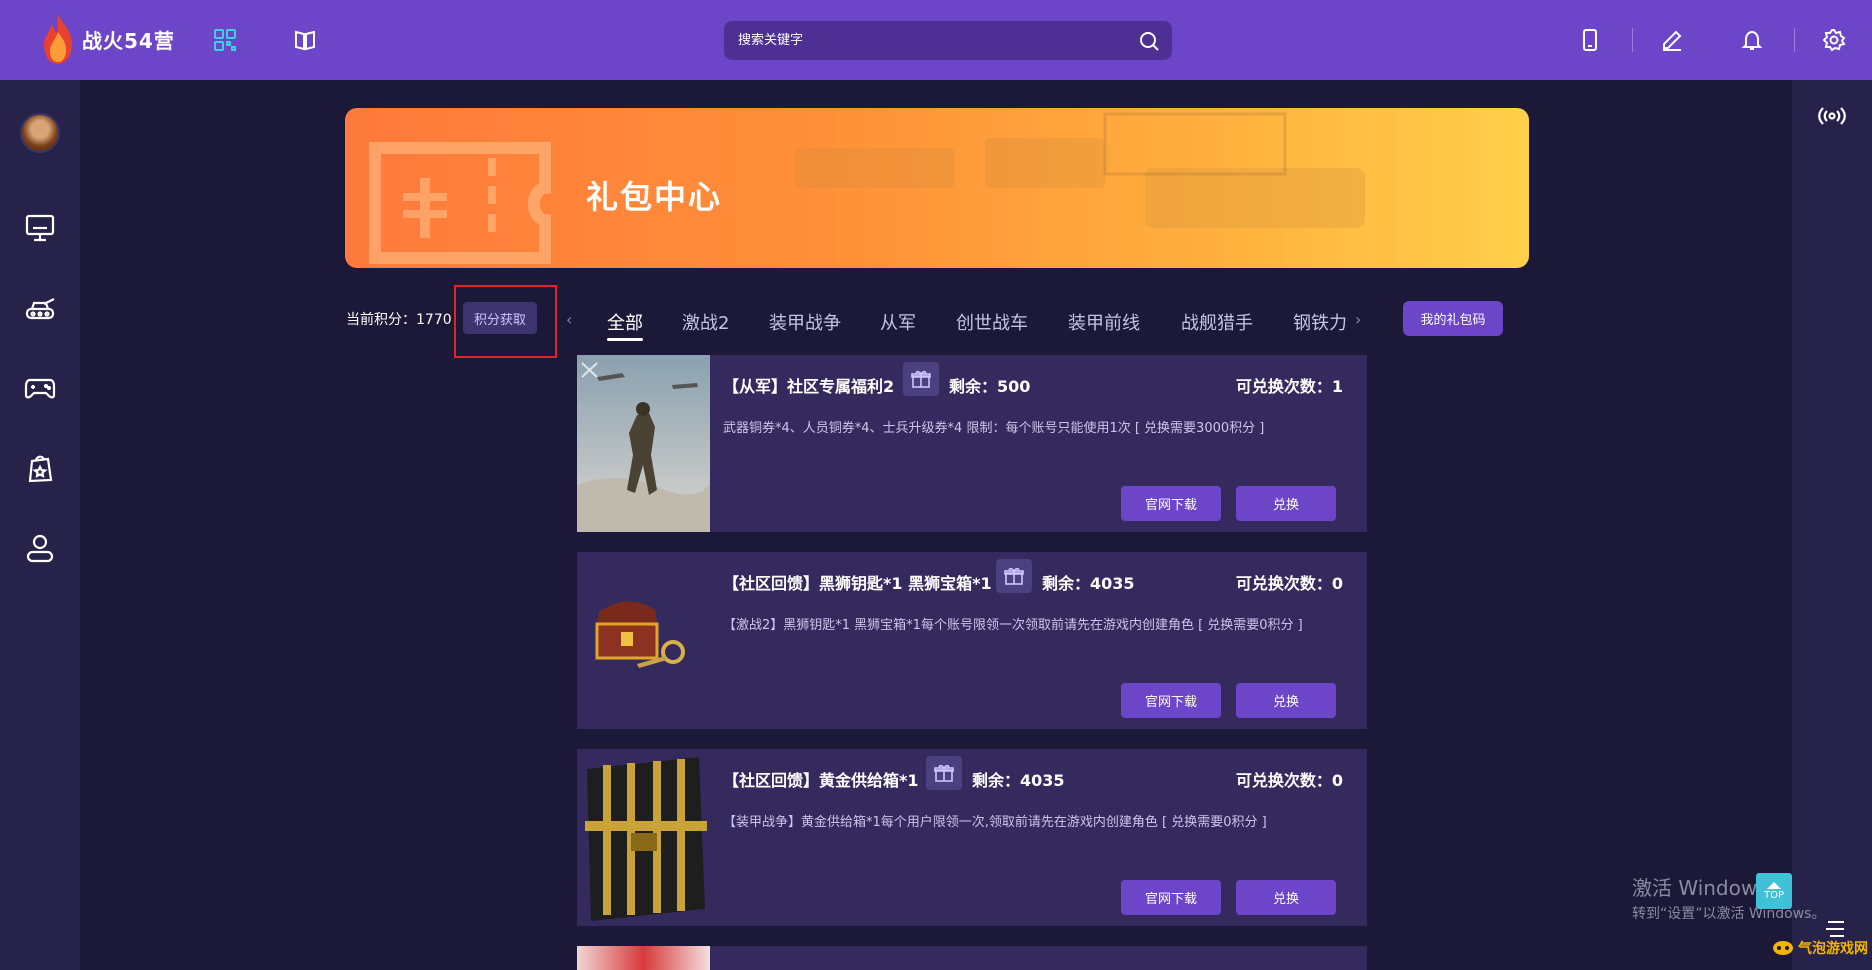  I want to click on search-bar, so click(948, 40).